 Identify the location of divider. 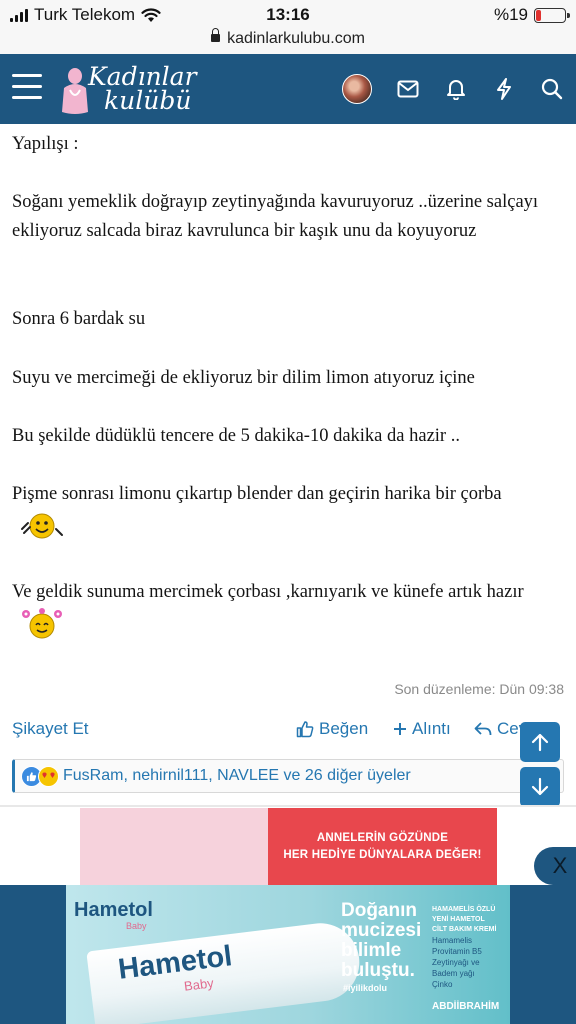
(288, 806).